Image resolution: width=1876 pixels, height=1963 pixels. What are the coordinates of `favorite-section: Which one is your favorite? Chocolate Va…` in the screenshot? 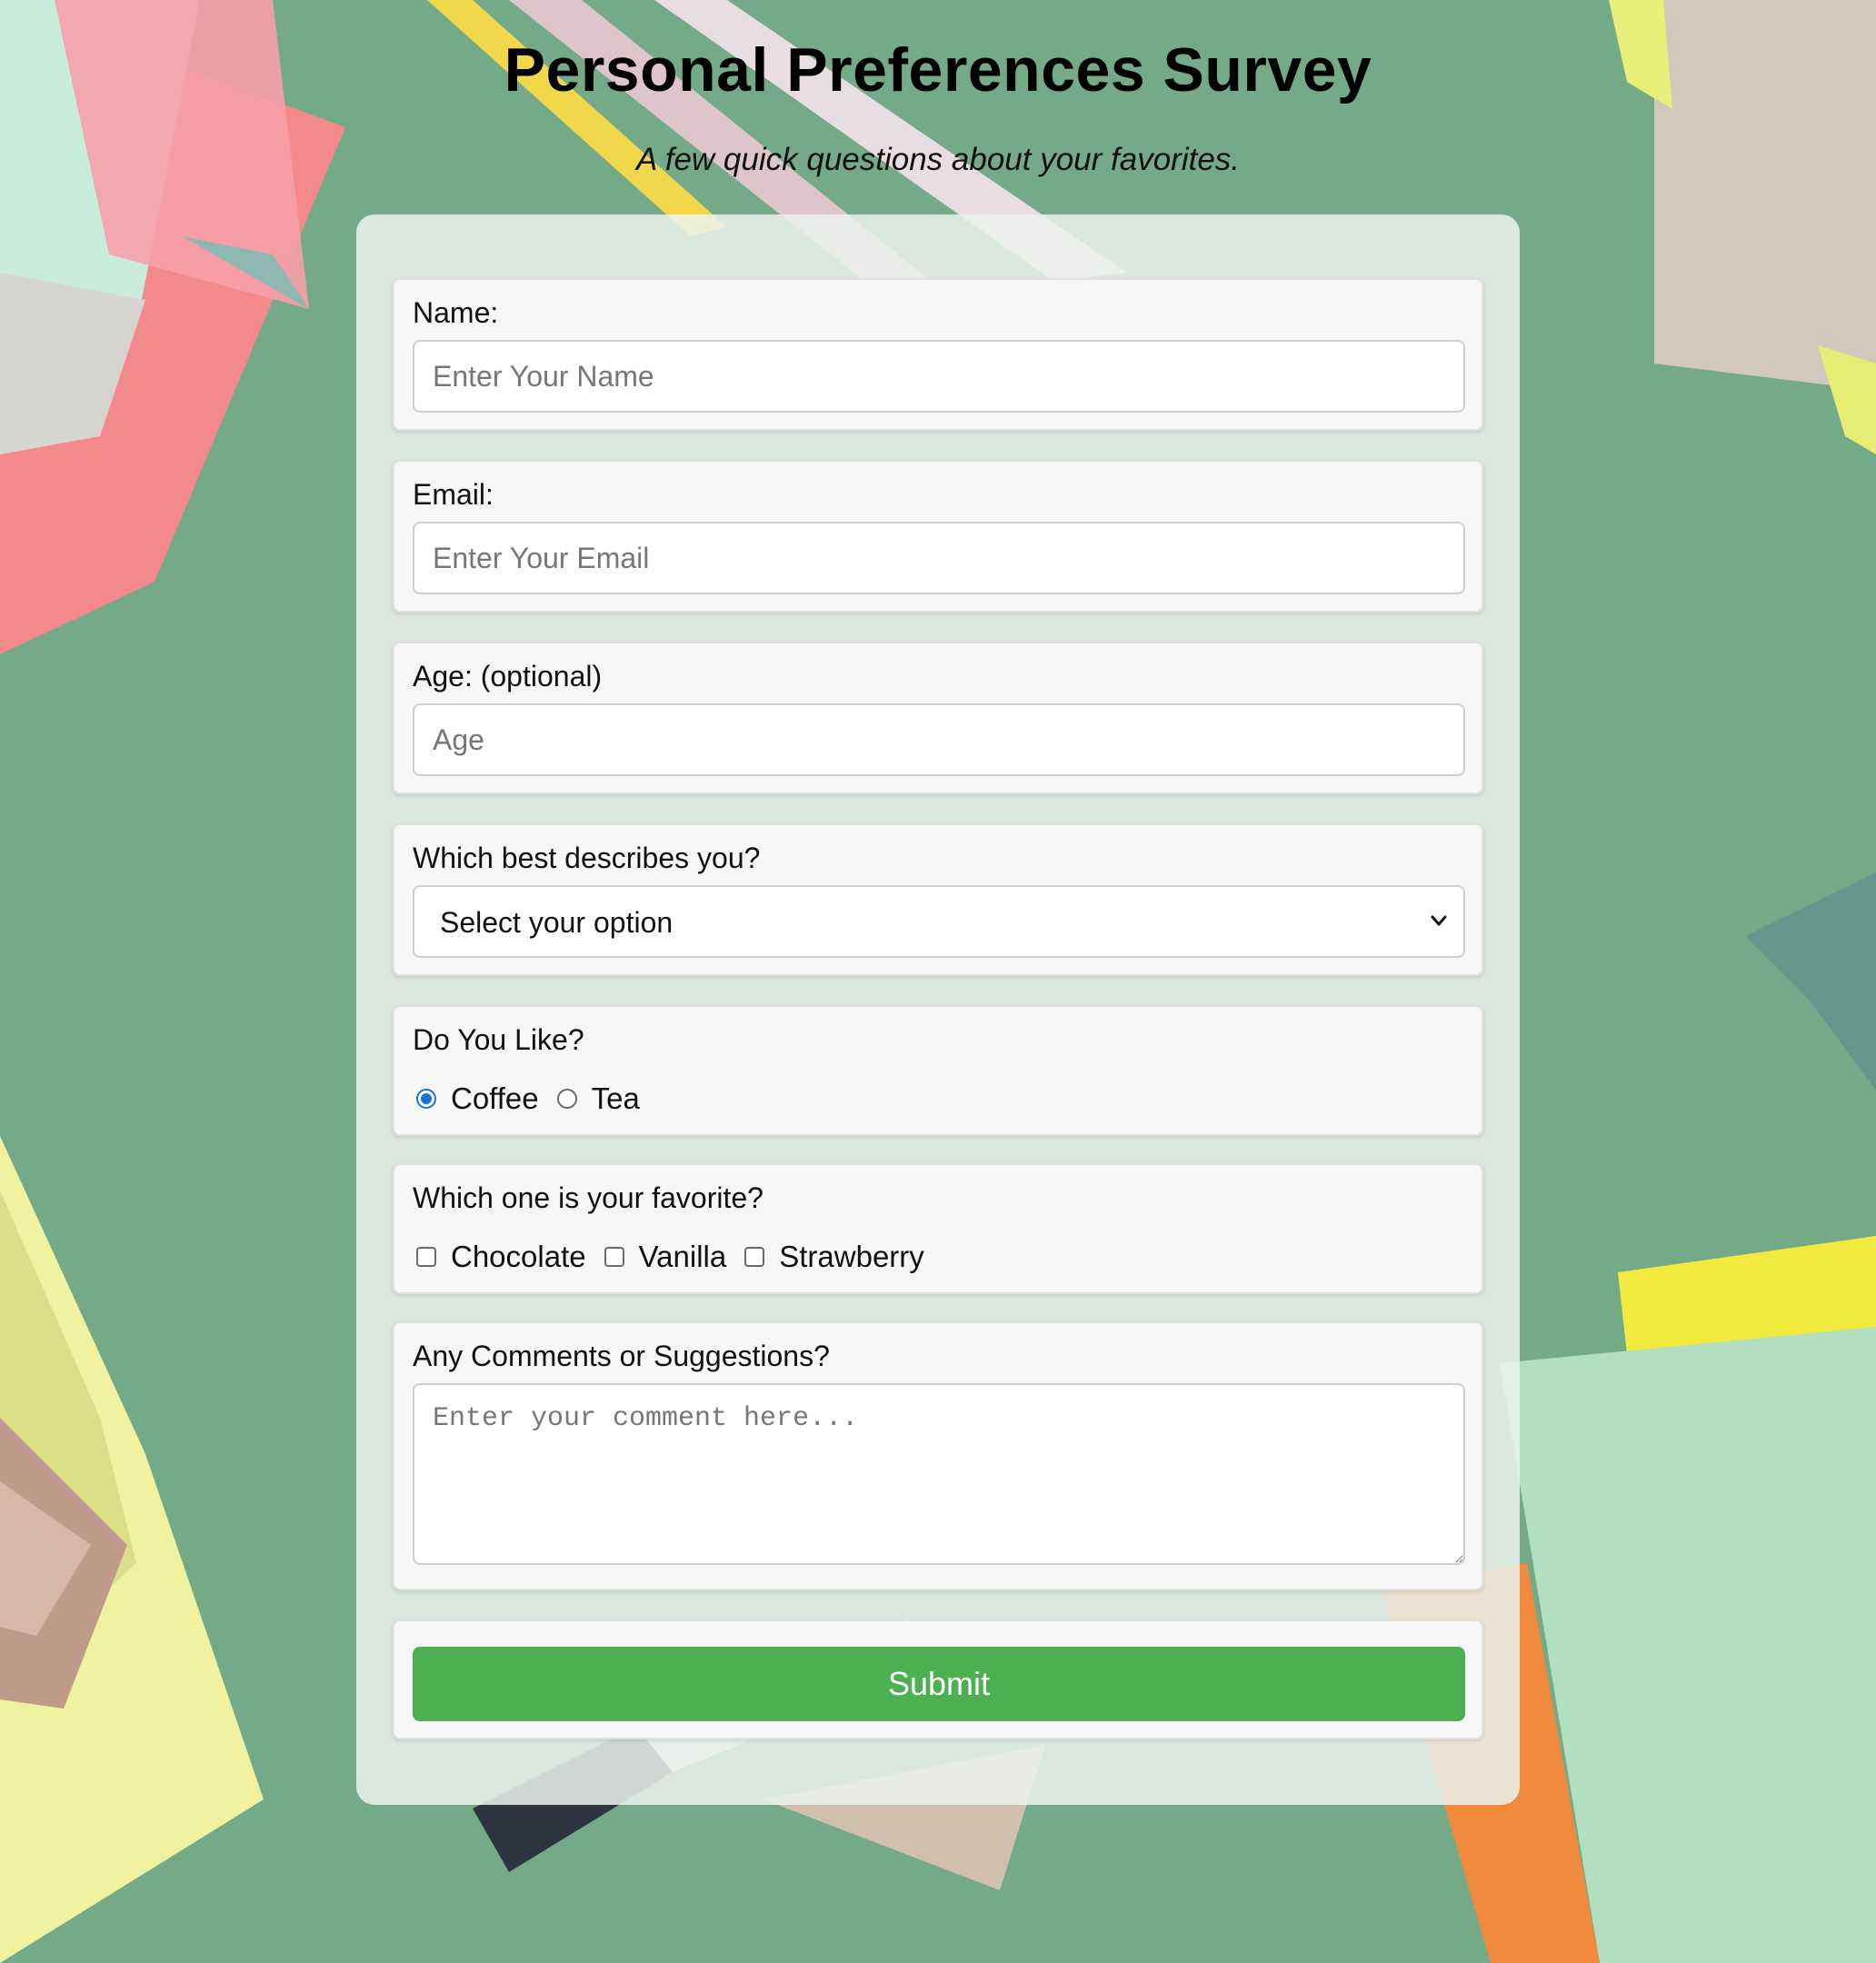 It's located at (938, 1228).